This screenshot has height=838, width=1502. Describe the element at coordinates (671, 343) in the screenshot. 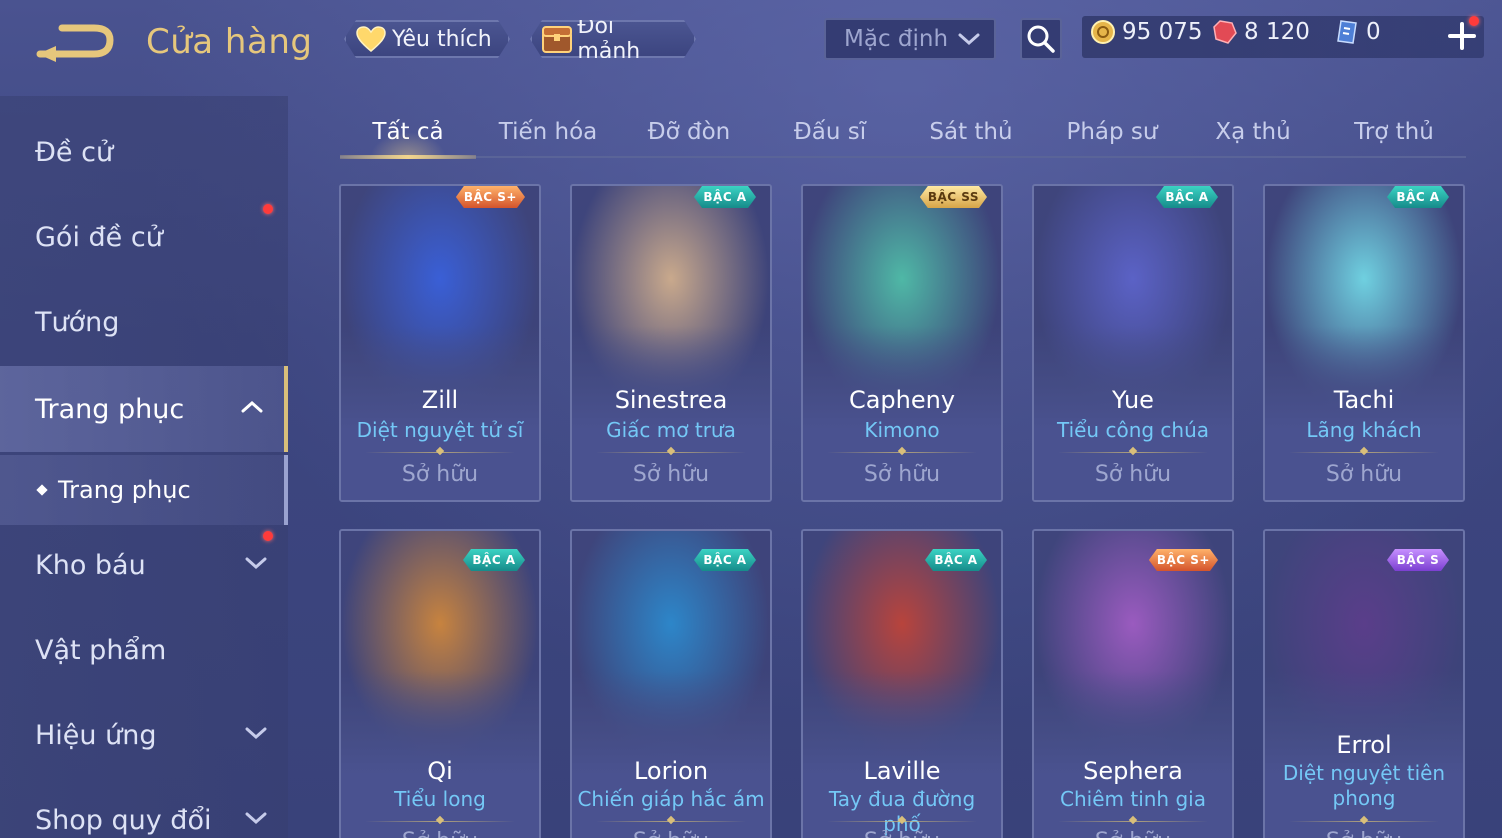

I see `skin-card: BẬC A Sinestrea Giấc mơ trưa Sở hữu` at that location.